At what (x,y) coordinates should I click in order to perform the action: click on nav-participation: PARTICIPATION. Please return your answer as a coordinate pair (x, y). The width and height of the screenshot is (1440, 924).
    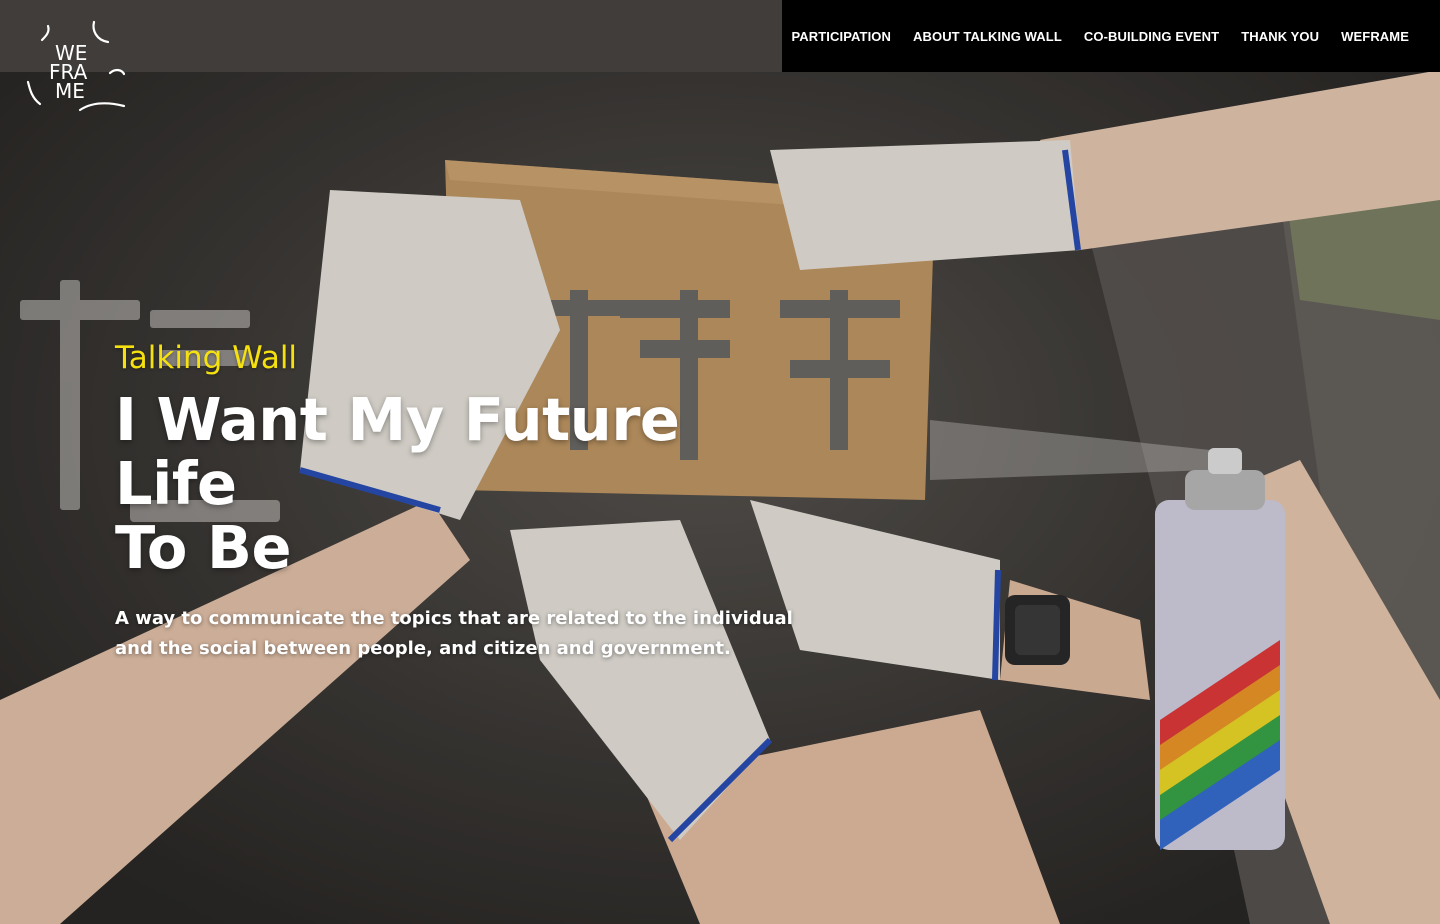
    Looking at the image, I should click on (841, 36).